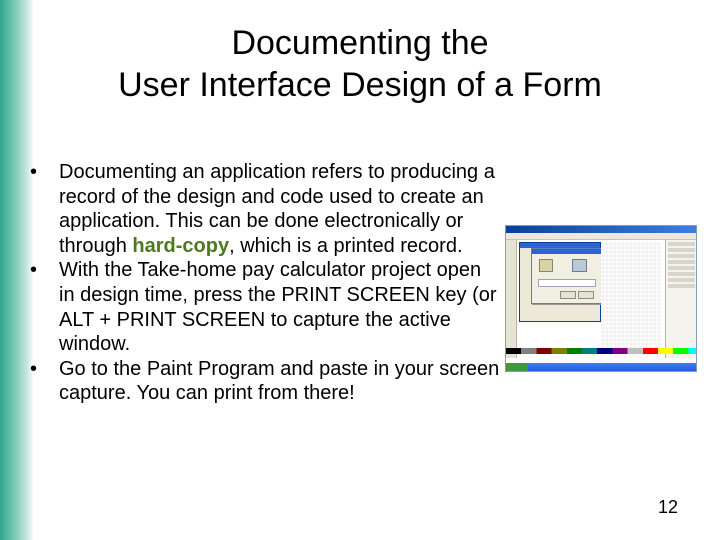  I want to click on printer-icon, so click(579, 265).